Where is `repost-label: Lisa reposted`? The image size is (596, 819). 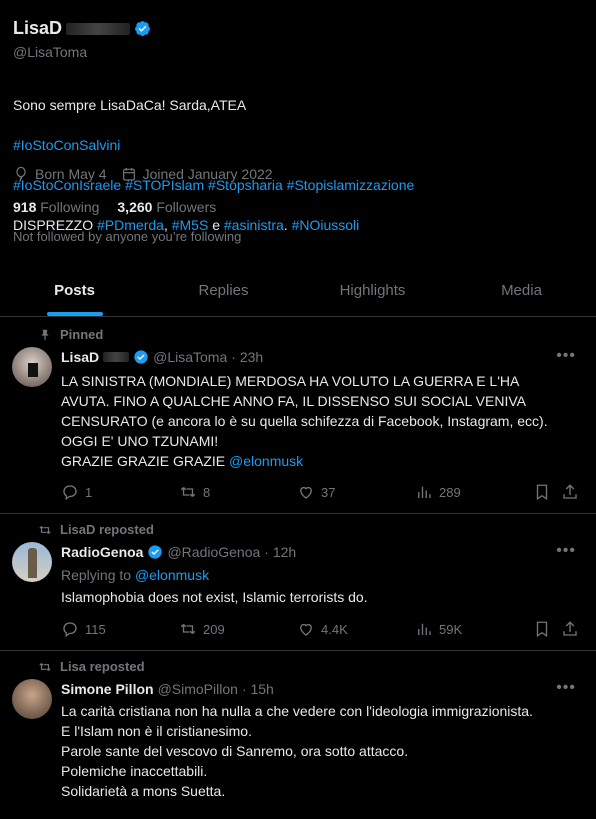
repost-label: Lisa reposted is located at coordinates (102, 666).